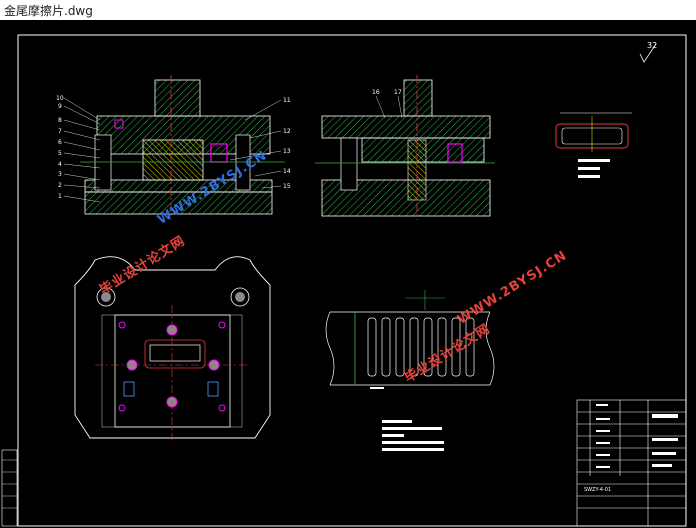  Describe the element at coordinates (60, 106) in the screenshot. I see `svg-text: 9` at that location.